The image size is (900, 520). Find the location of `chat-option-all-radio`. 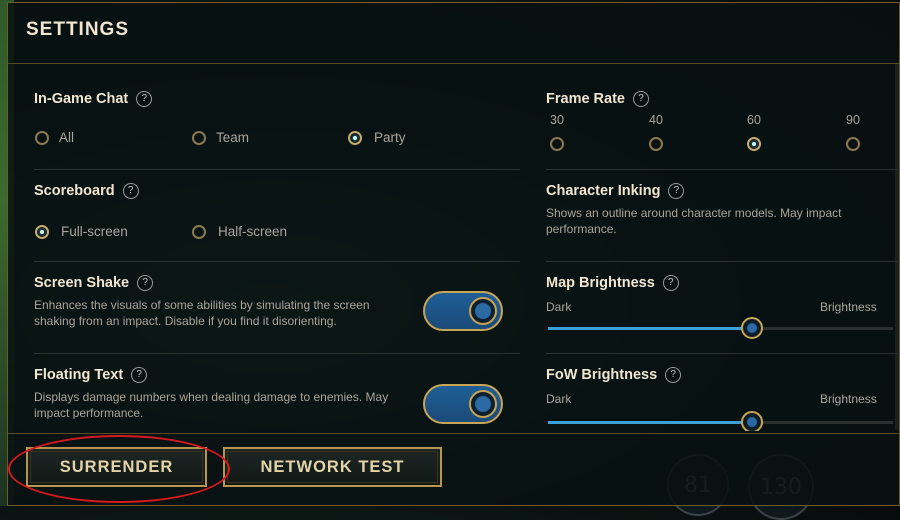

chat-option-all-radio is located at coordinates (42, 138).